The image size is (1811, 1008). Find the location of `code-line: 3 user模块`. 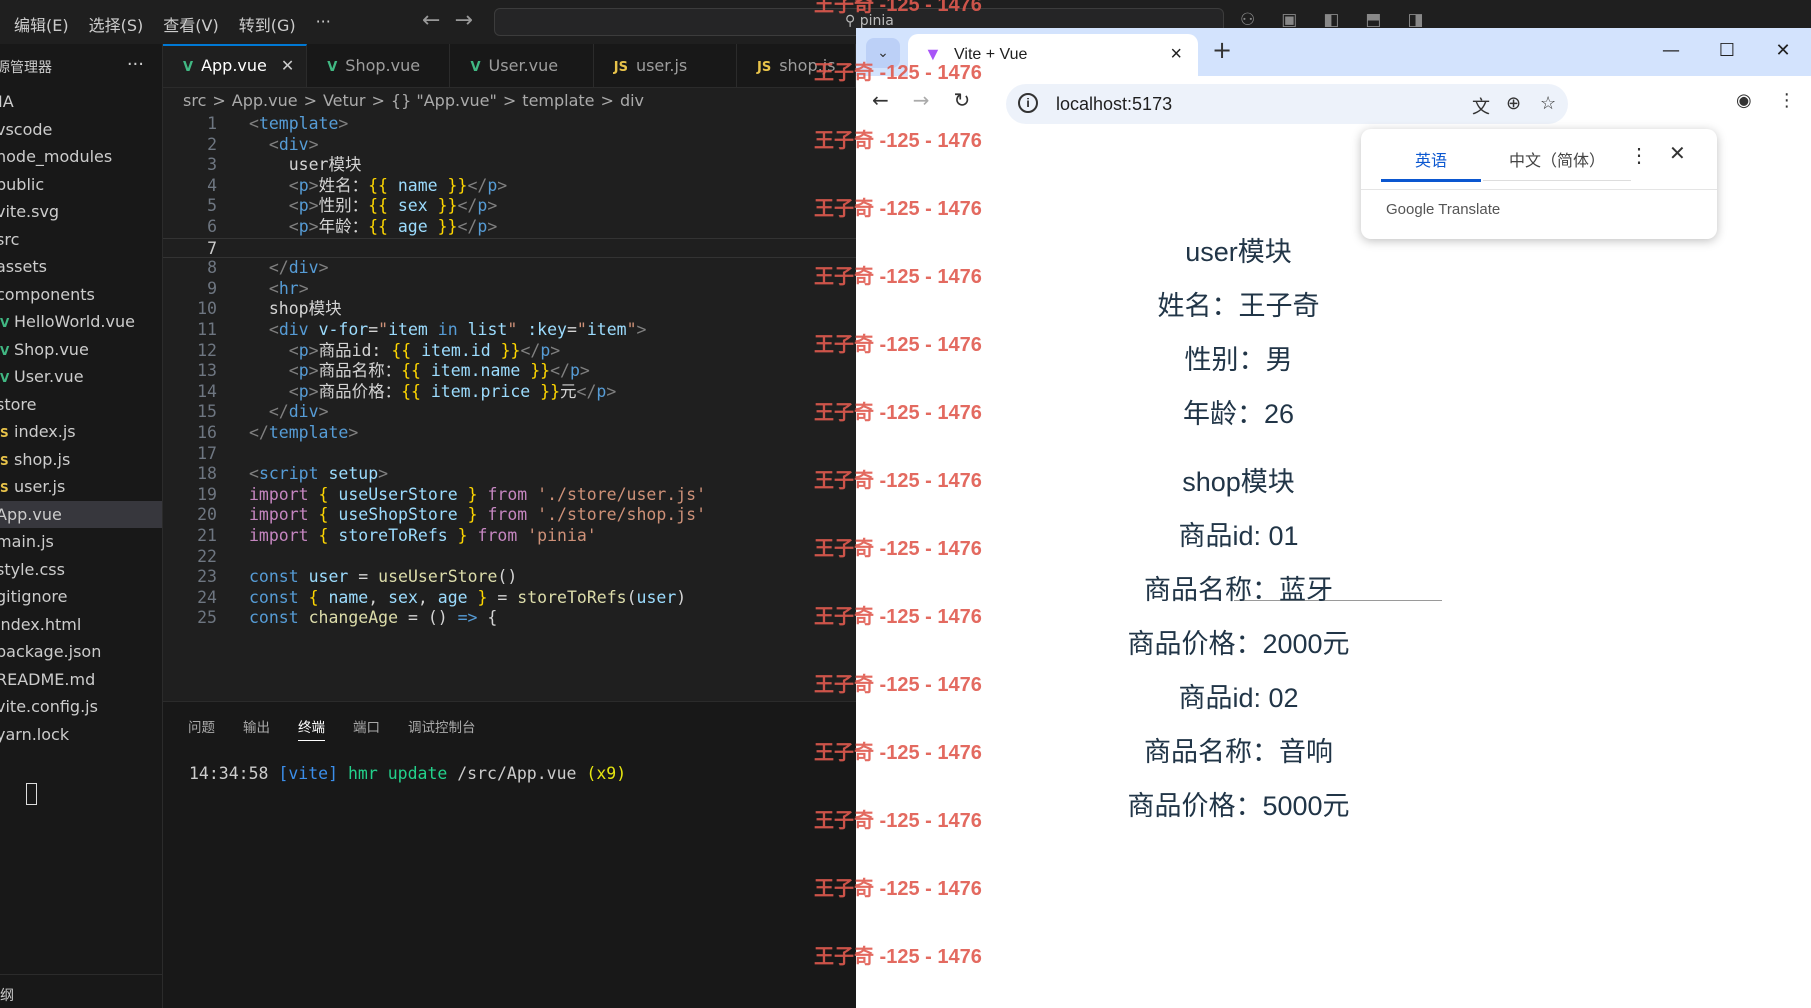

code-line: 3 user模块 is located at coordinates (509, 165).